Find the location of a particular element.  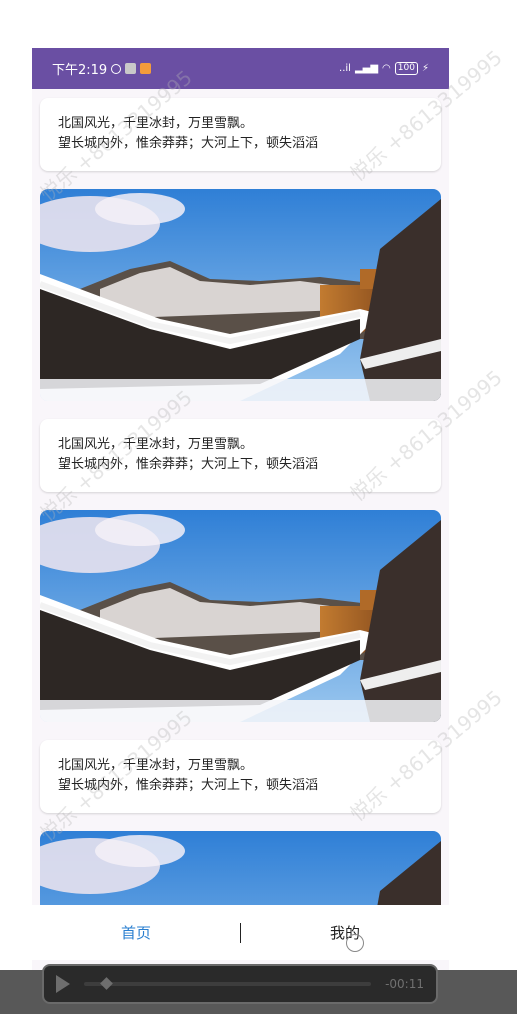

remaining-time: -00:11 is located at coordinates (404, 984).